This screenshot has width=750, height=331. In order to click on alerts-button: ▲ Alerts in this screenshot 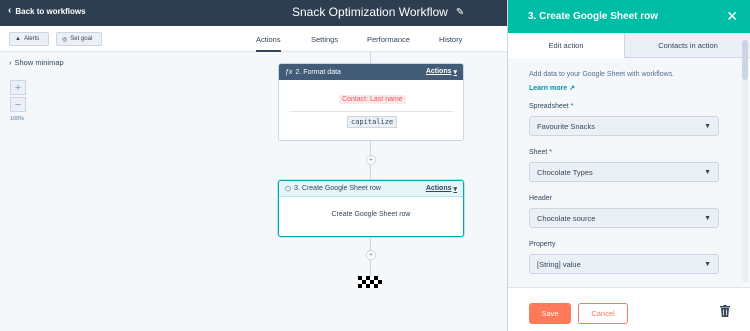, I will do `click(29, 39)`.